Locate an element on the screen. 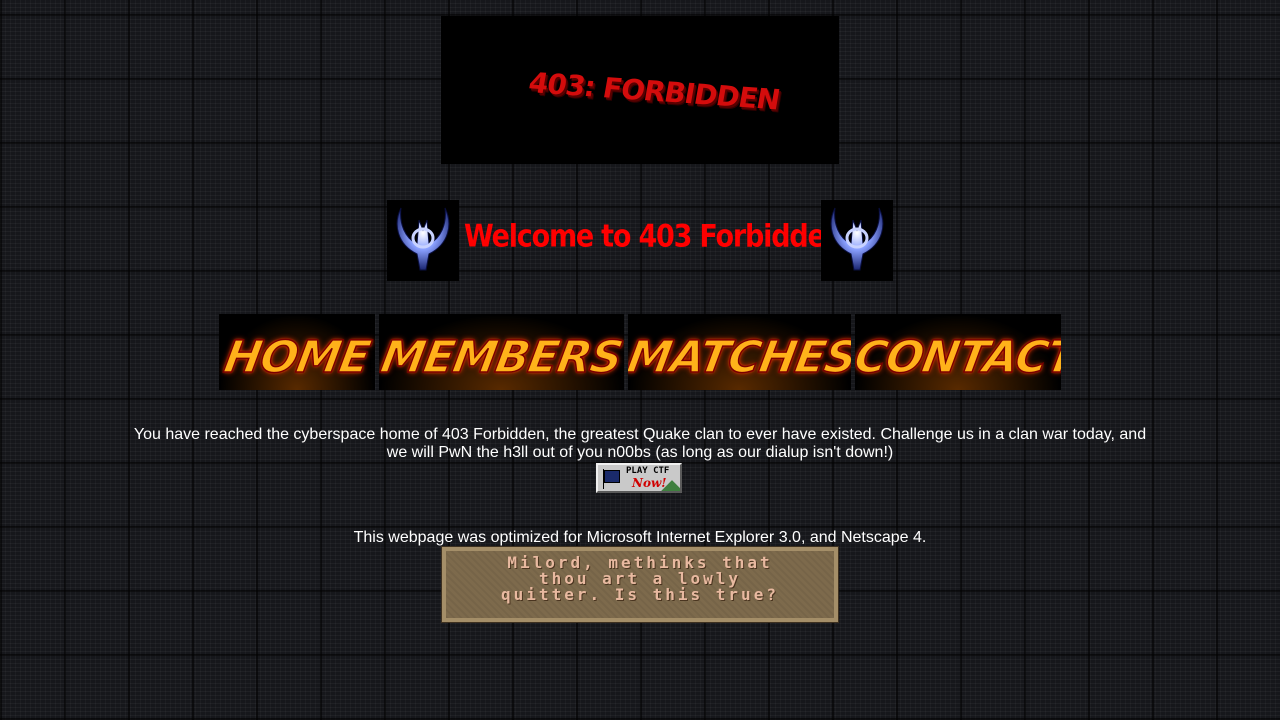 This screenshot has height=720, width=1280. banner: 403: FORBIDDEN is located at coordinates (640, 90).